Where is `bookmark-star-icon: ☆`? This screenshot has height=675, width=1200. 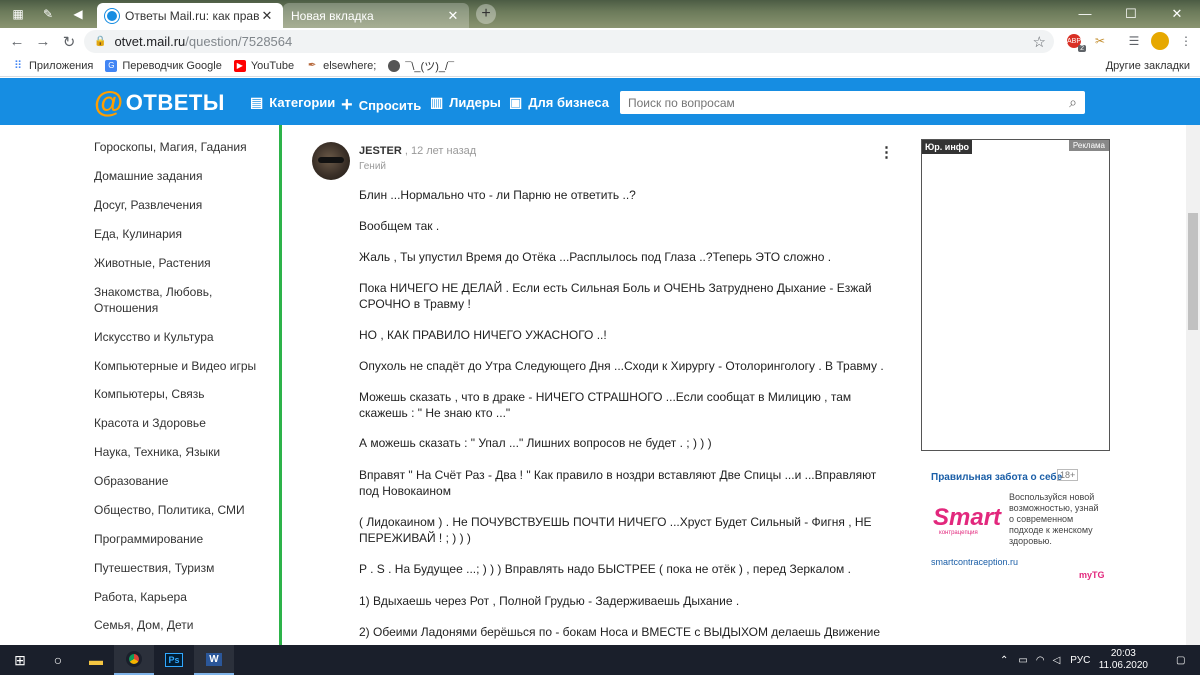
bookmark-star-icon: ☆ is located at coordinates (1039, 42).